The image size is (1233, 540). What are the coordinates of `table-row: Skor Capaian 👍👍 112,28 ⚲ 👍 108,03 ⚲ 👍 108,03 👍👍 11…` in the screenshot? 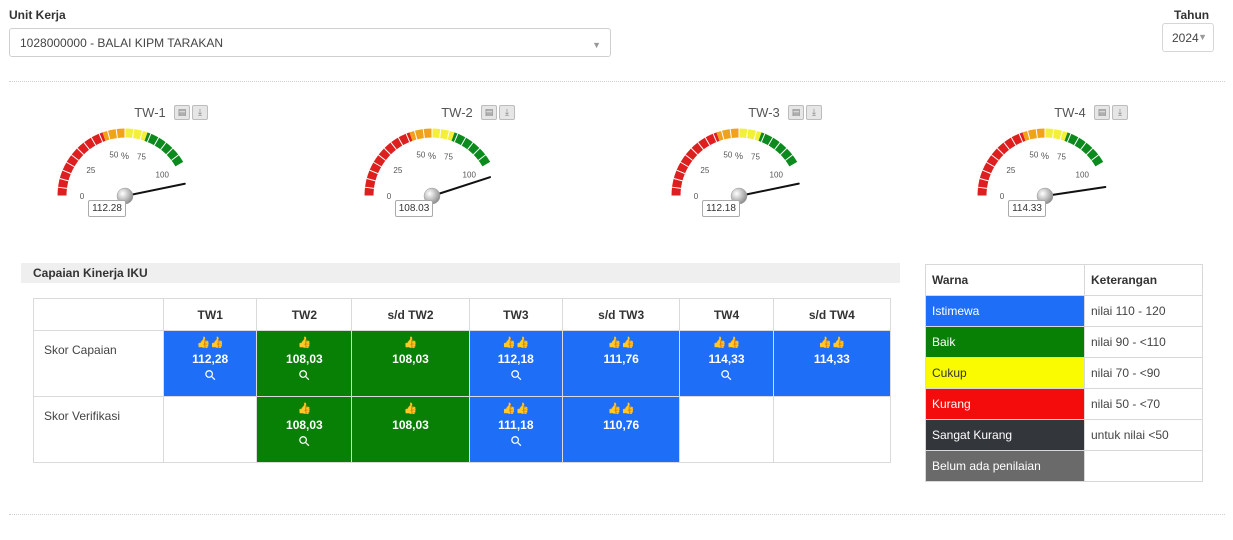 It's located at (462, 363).